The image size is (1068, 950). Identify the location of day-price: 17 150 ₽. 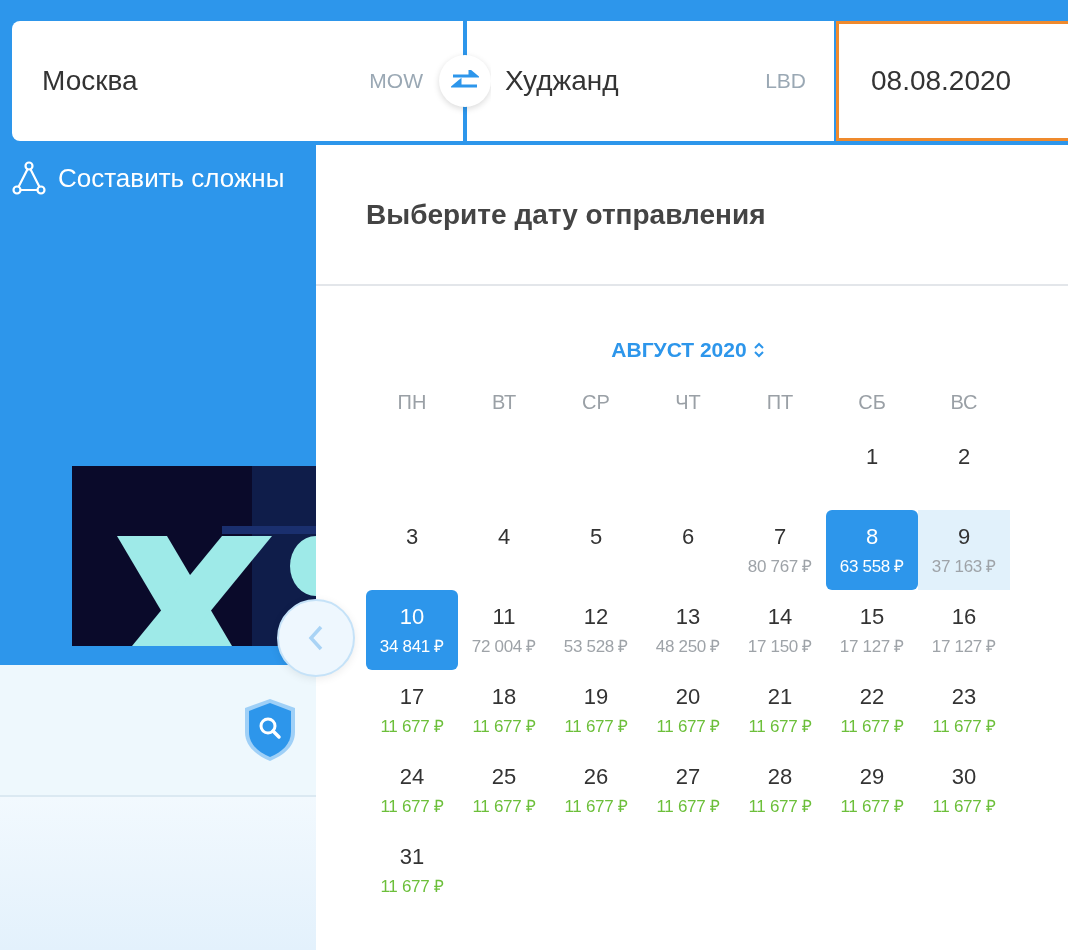
(780, 646).